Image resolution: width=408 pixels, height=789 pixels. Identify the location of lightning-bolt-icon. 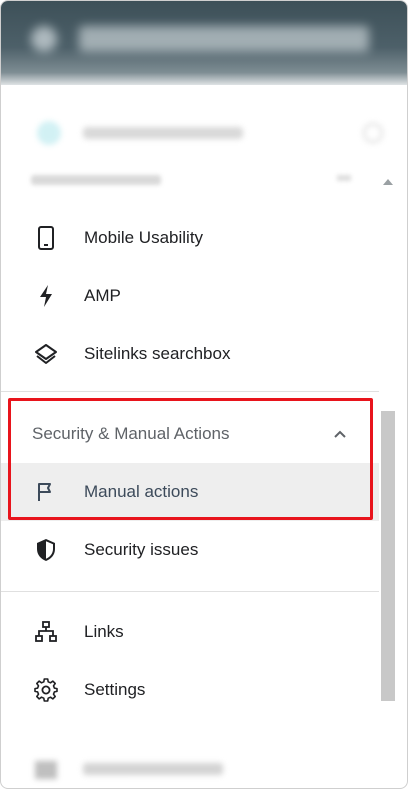
(46, 296).